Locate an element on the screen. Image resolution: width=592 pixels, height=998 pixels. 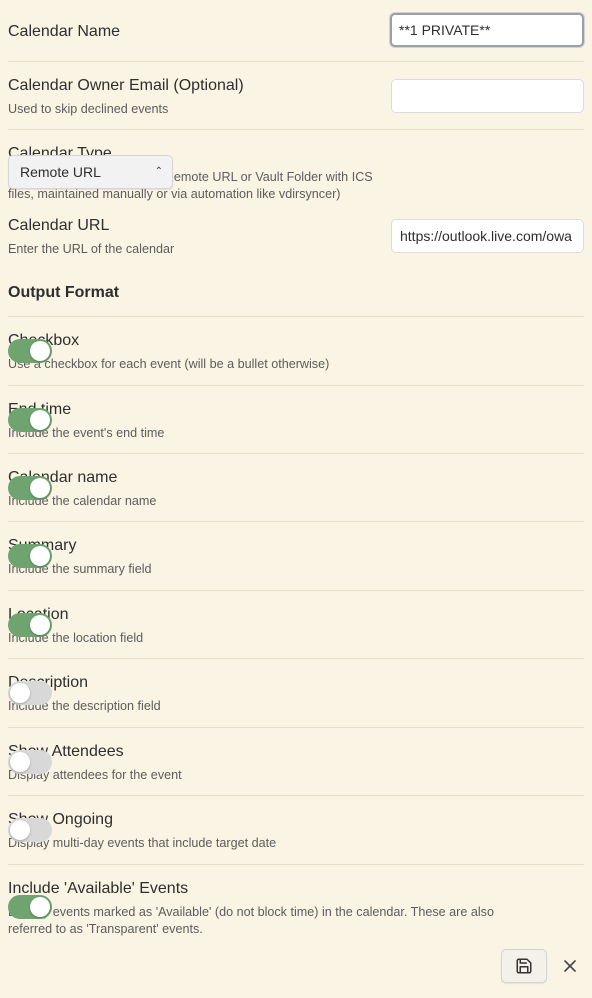
close-button is located at coordinates (570, 966).